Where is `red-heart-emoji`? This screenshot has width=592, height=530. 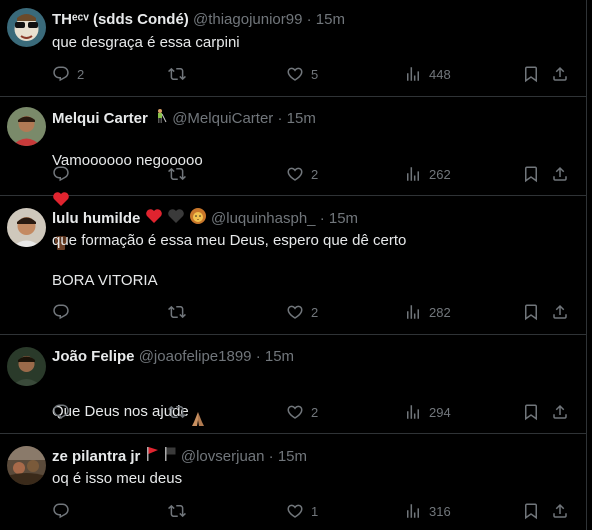 red-heart-emoji is located at coordinates (154, 219).